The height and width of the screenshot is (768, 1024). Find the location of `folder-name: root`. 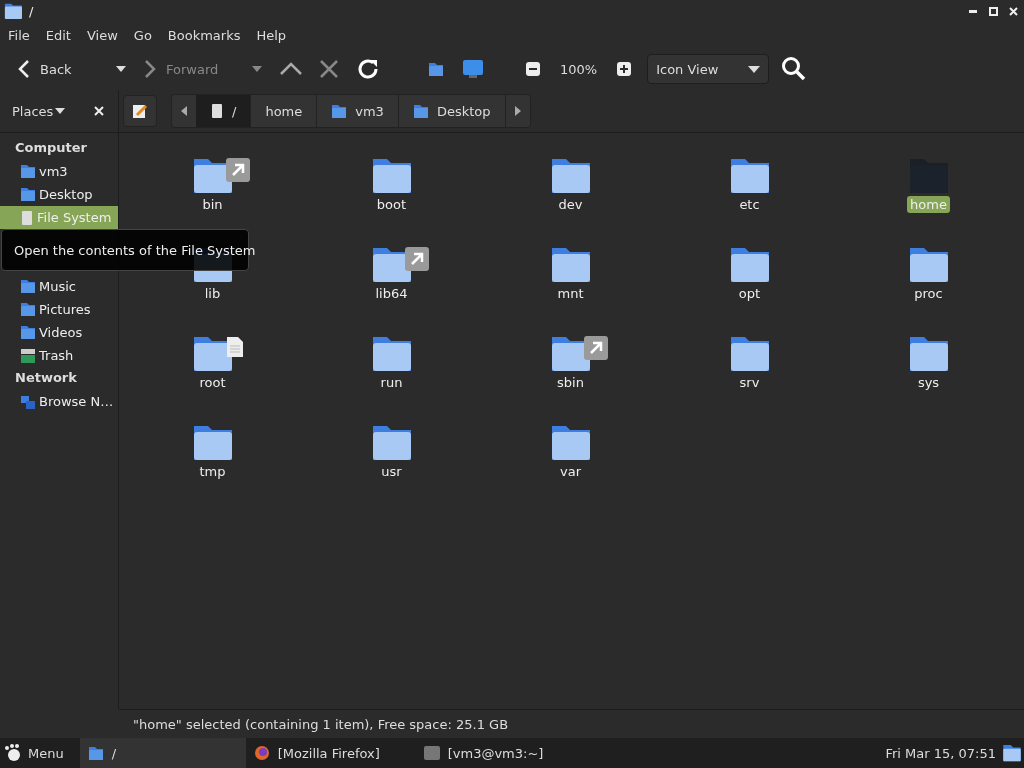

folder-name: root is located at coordinates (212, 382).